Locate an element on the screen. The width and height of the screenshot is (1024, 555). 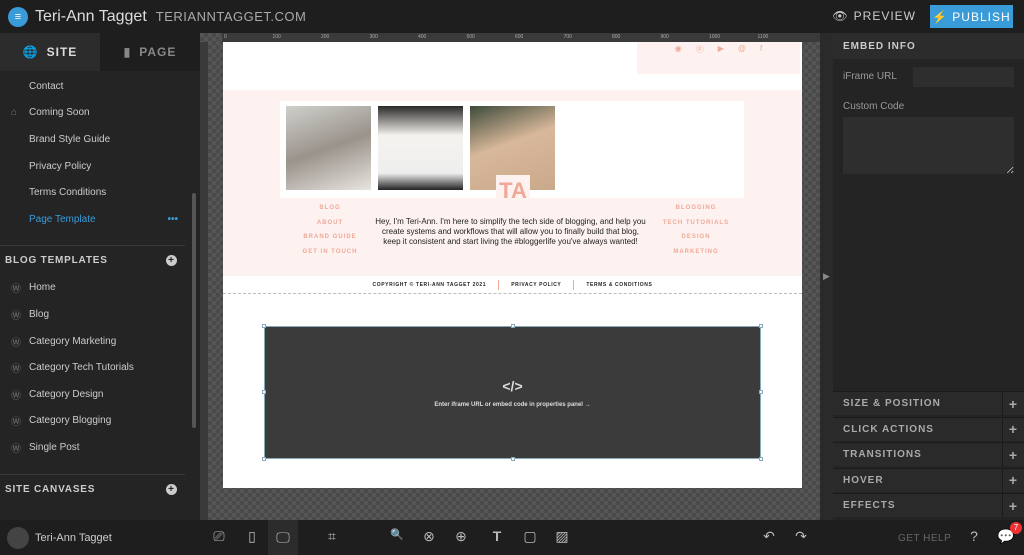
sidebar-item-blog-template: Ⓦ Category Design is located at coordinates (100, 394).